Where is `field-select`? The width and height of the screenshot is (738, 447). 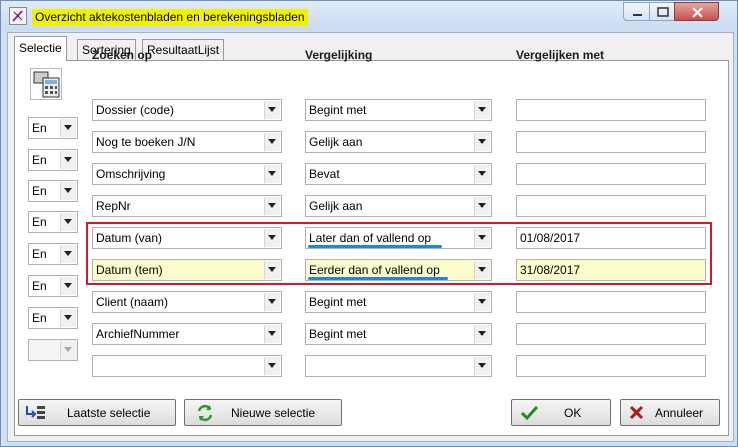 field-select is located at coordinates (187, 366).